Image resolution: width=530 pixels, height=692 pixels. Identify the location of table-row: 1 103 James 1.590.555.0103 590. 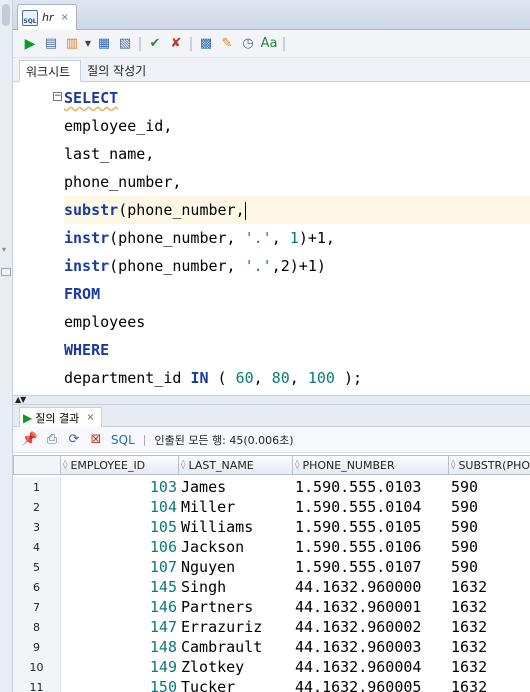
(271, 487).